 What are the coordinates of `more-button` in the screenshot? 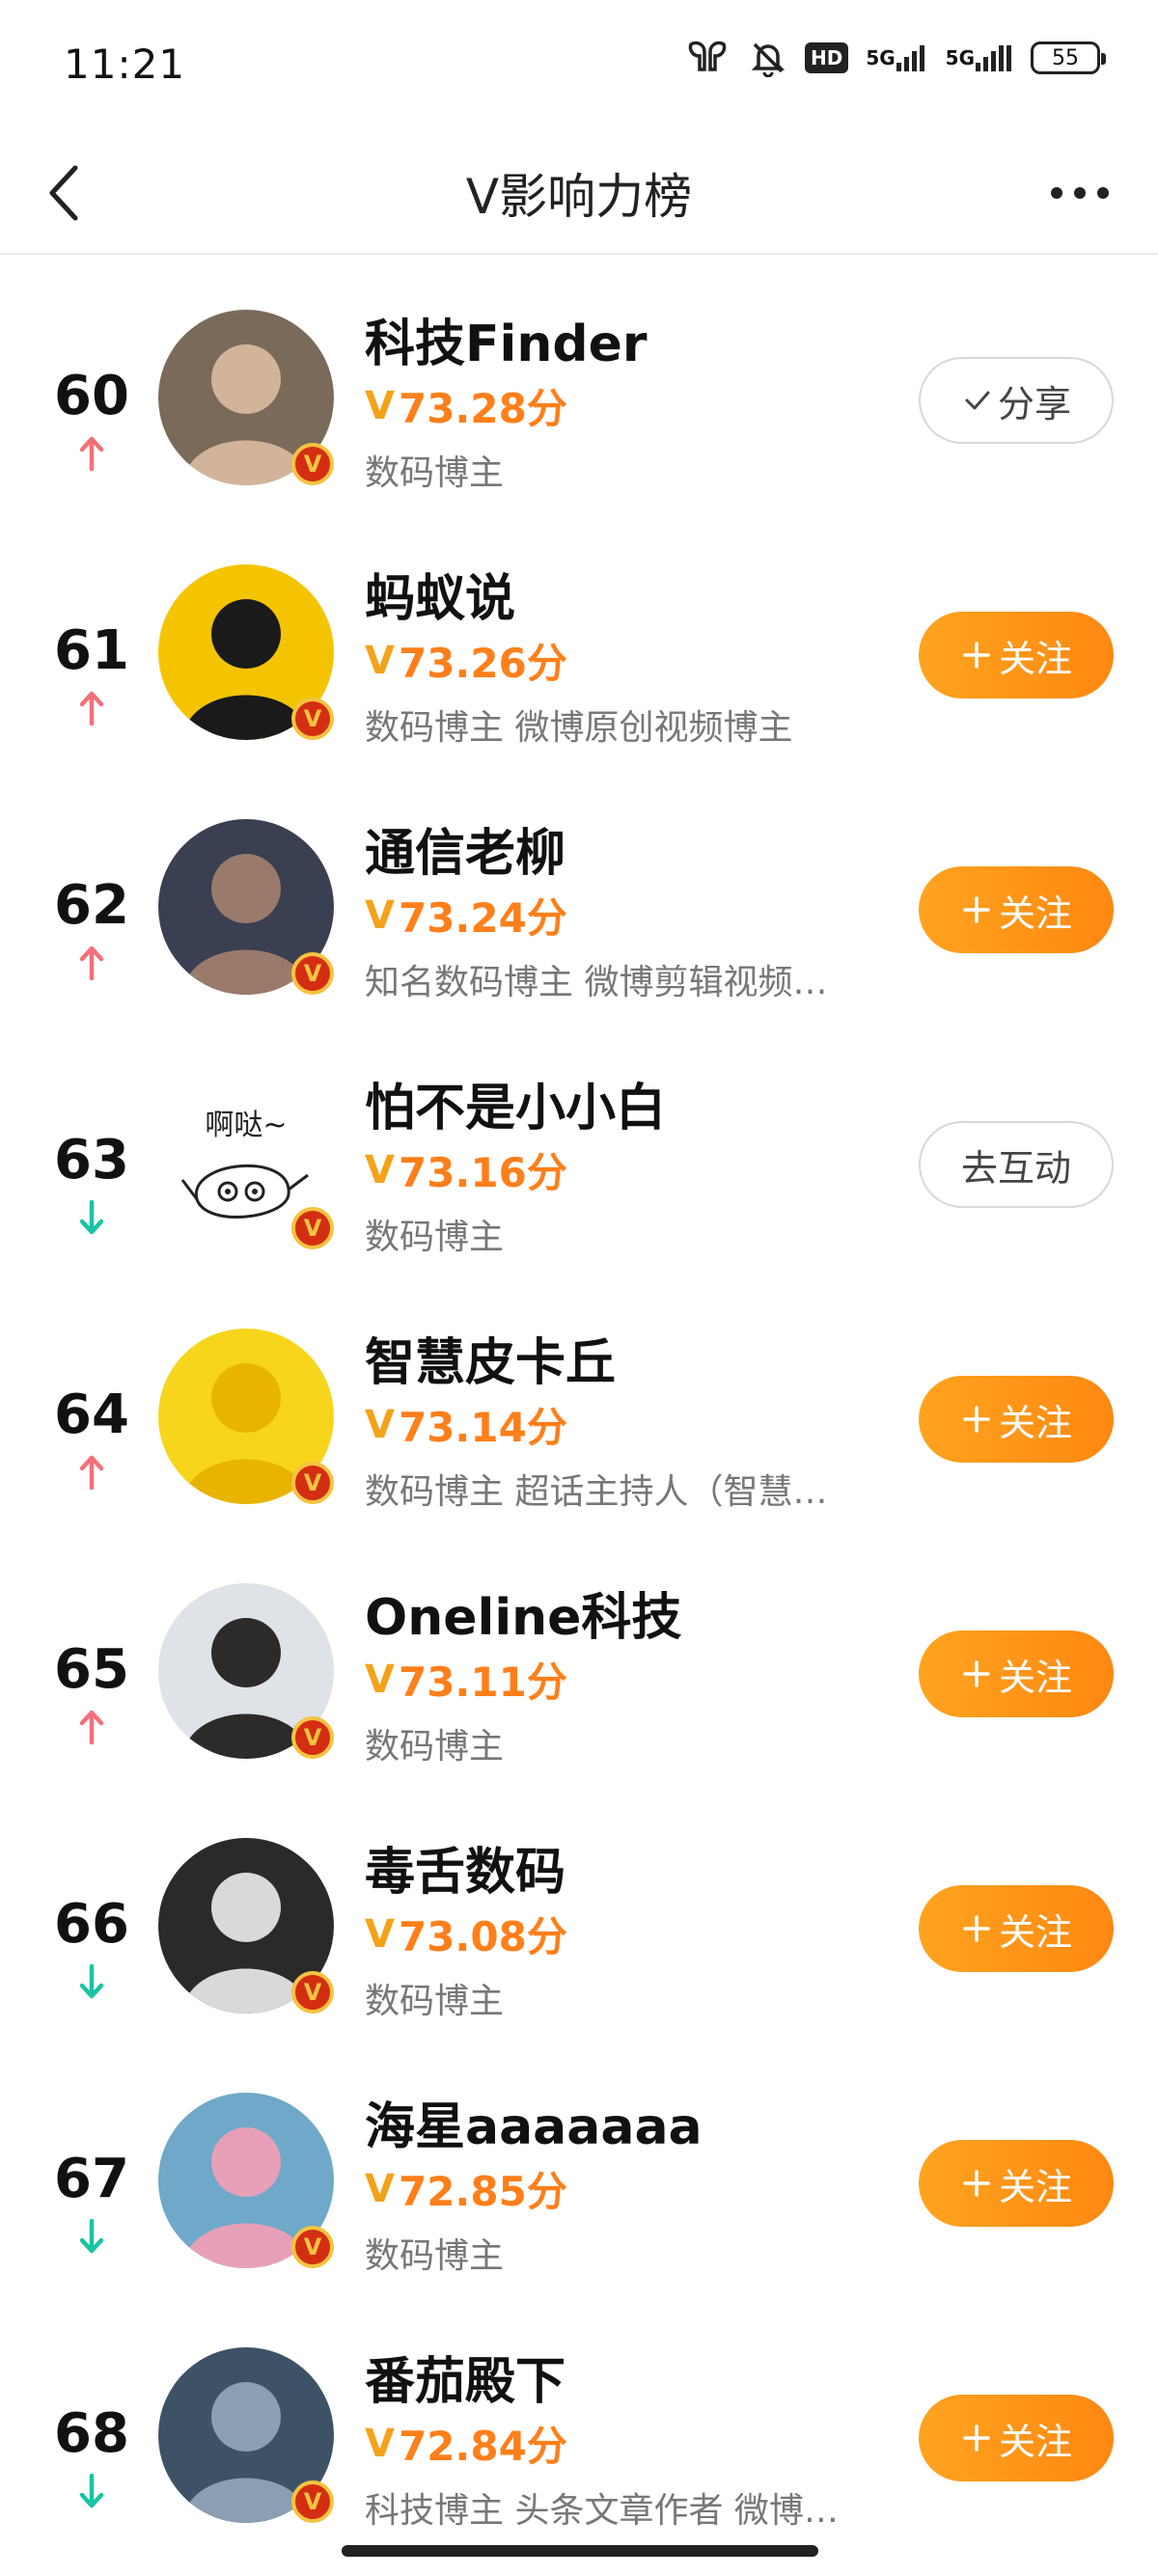 It's located at (1079, 193).